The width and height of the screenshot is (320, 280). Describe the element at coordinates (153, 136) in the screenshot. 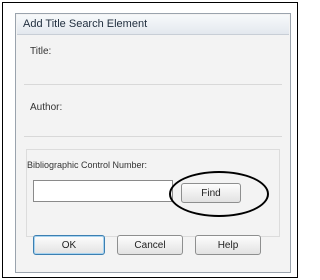

I see `author-divider` at that location.